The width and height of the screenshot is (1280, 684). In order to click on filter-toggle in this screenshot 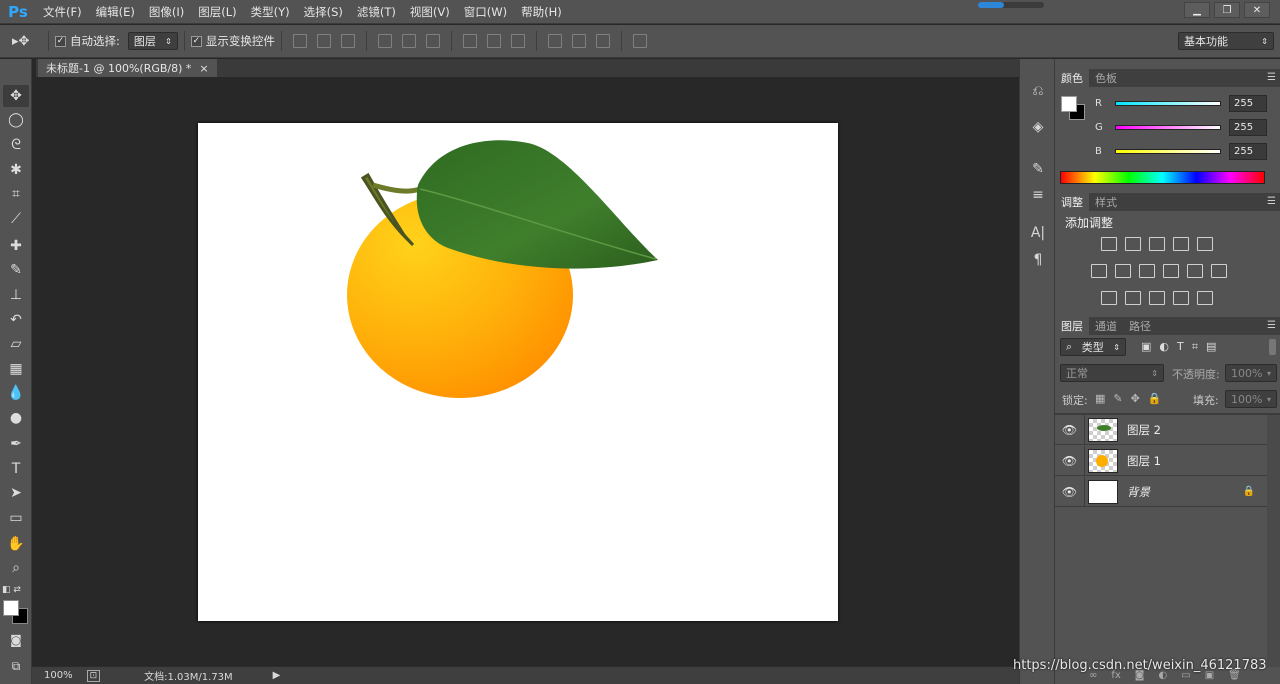, I will do `click(1272, 347)`.